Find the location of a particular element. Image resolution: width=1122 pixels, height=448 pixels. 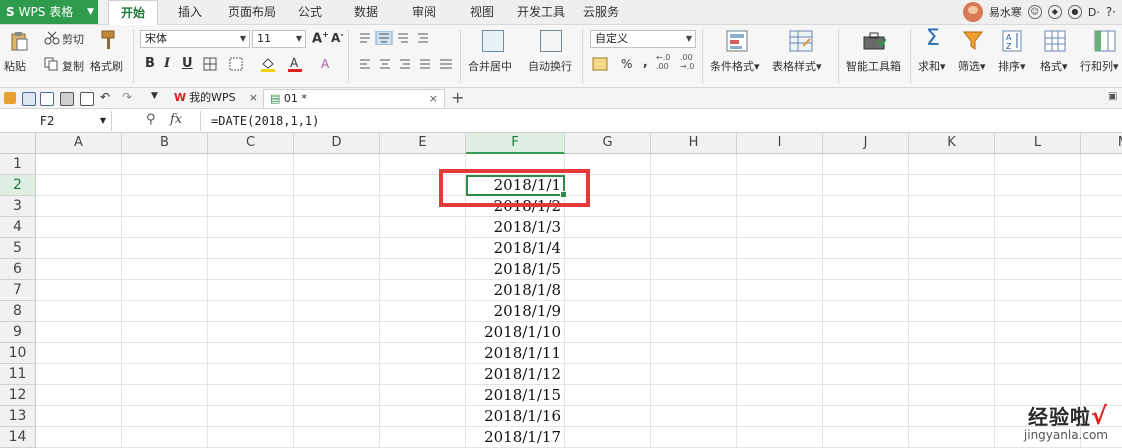

customize-dropdown-icon: ▼ is located at coordinates (154, 96).